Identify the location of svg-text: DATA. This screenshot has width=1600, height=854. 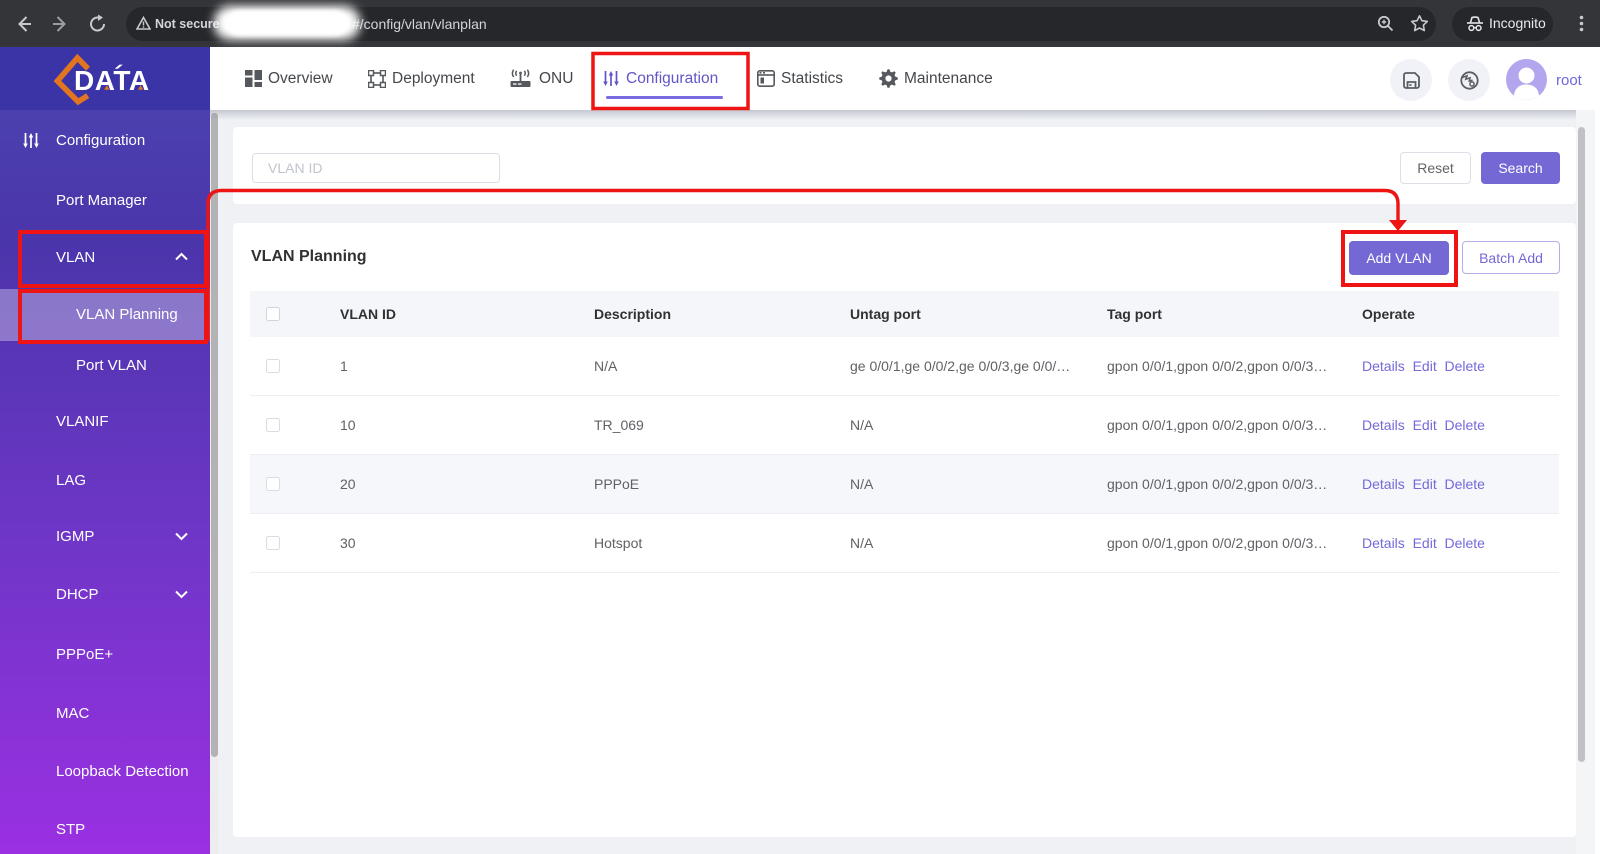
(112, 80).